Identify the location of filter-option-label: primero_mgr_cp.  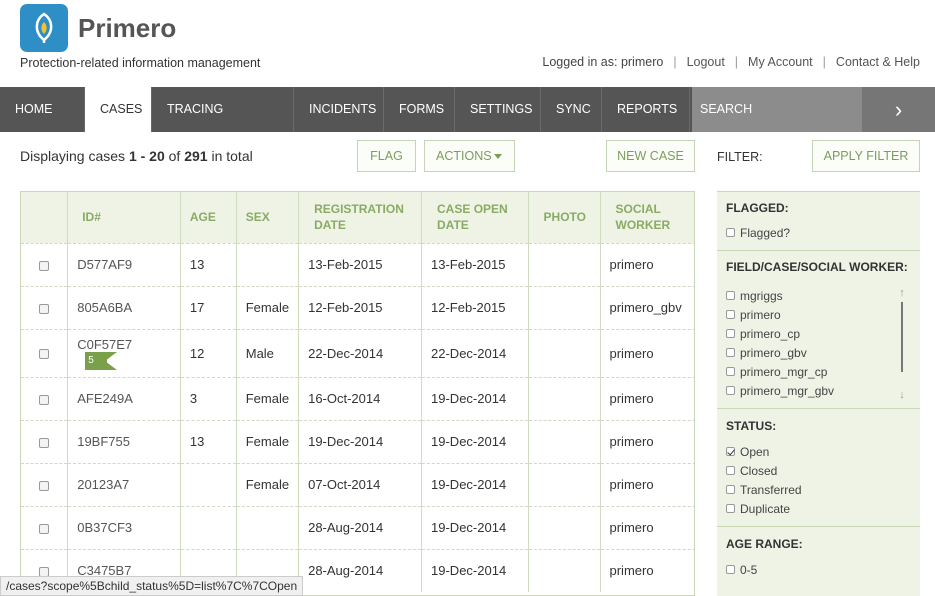
(784, 371).